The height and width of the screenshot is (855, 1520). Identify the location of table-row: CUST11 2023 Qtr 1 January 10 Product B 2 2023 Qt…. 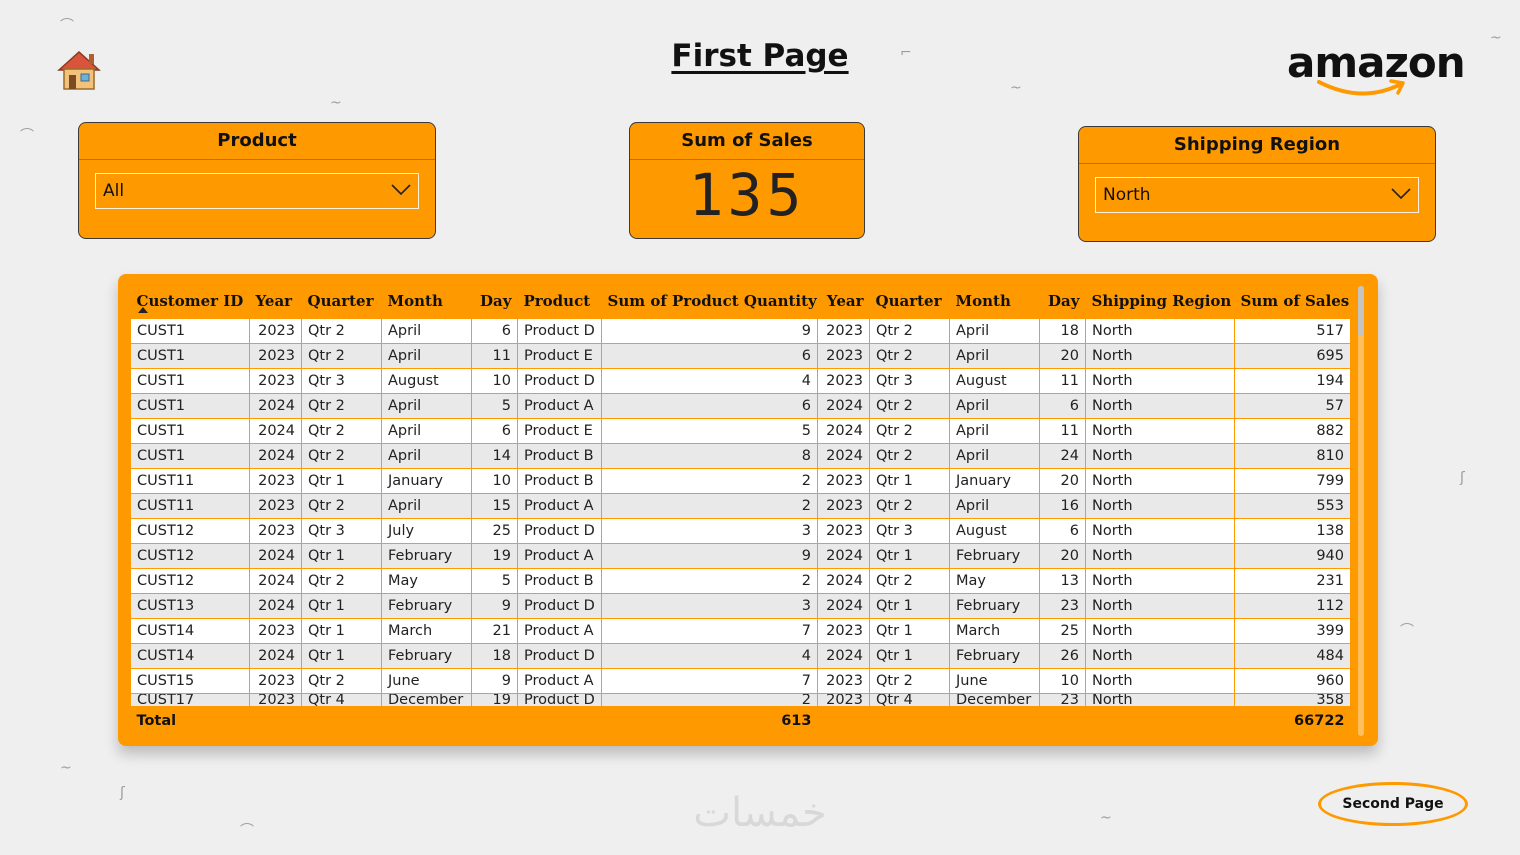
(740, 481).